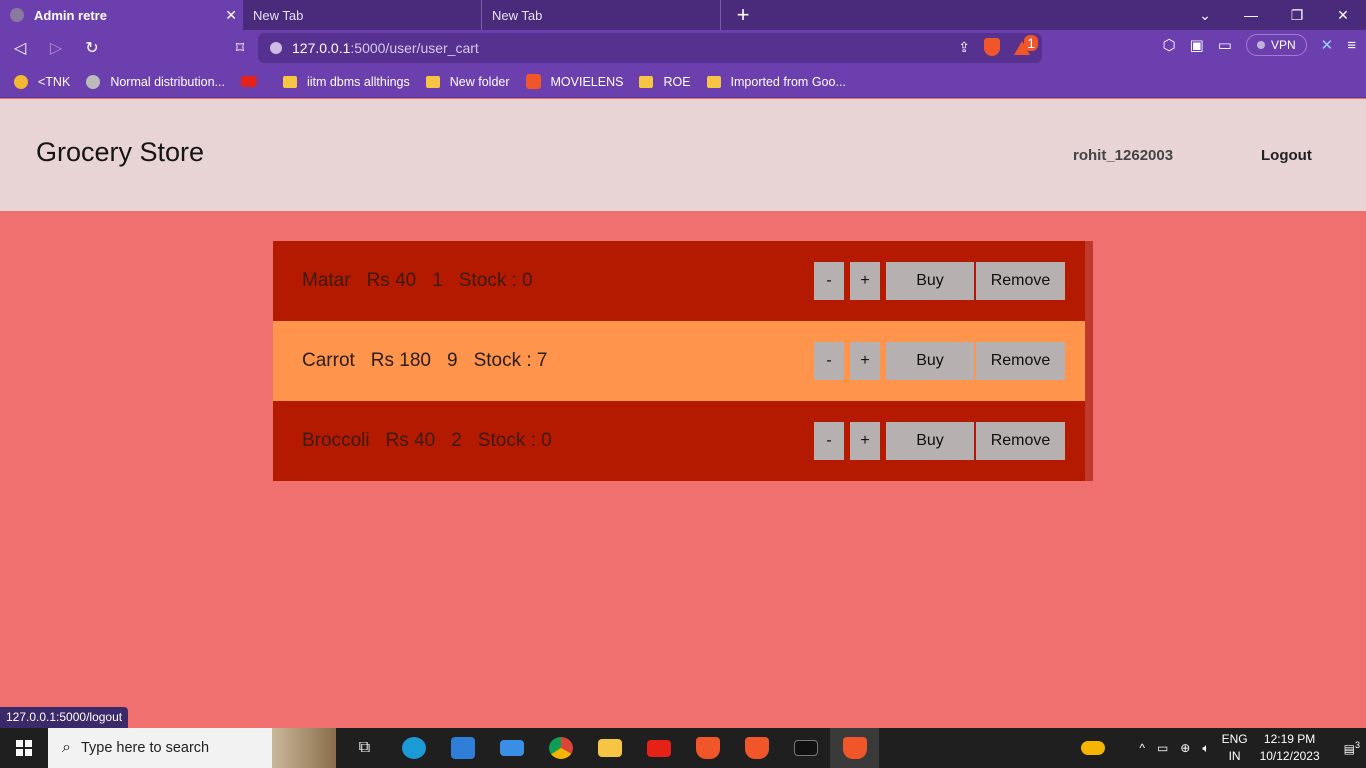 This screenshot has width=1366, height=768. What do you see at coordinates (1297, 15) in the screenshot?
I see `restore-icon: ❐` at bounding box center [1297, 15].